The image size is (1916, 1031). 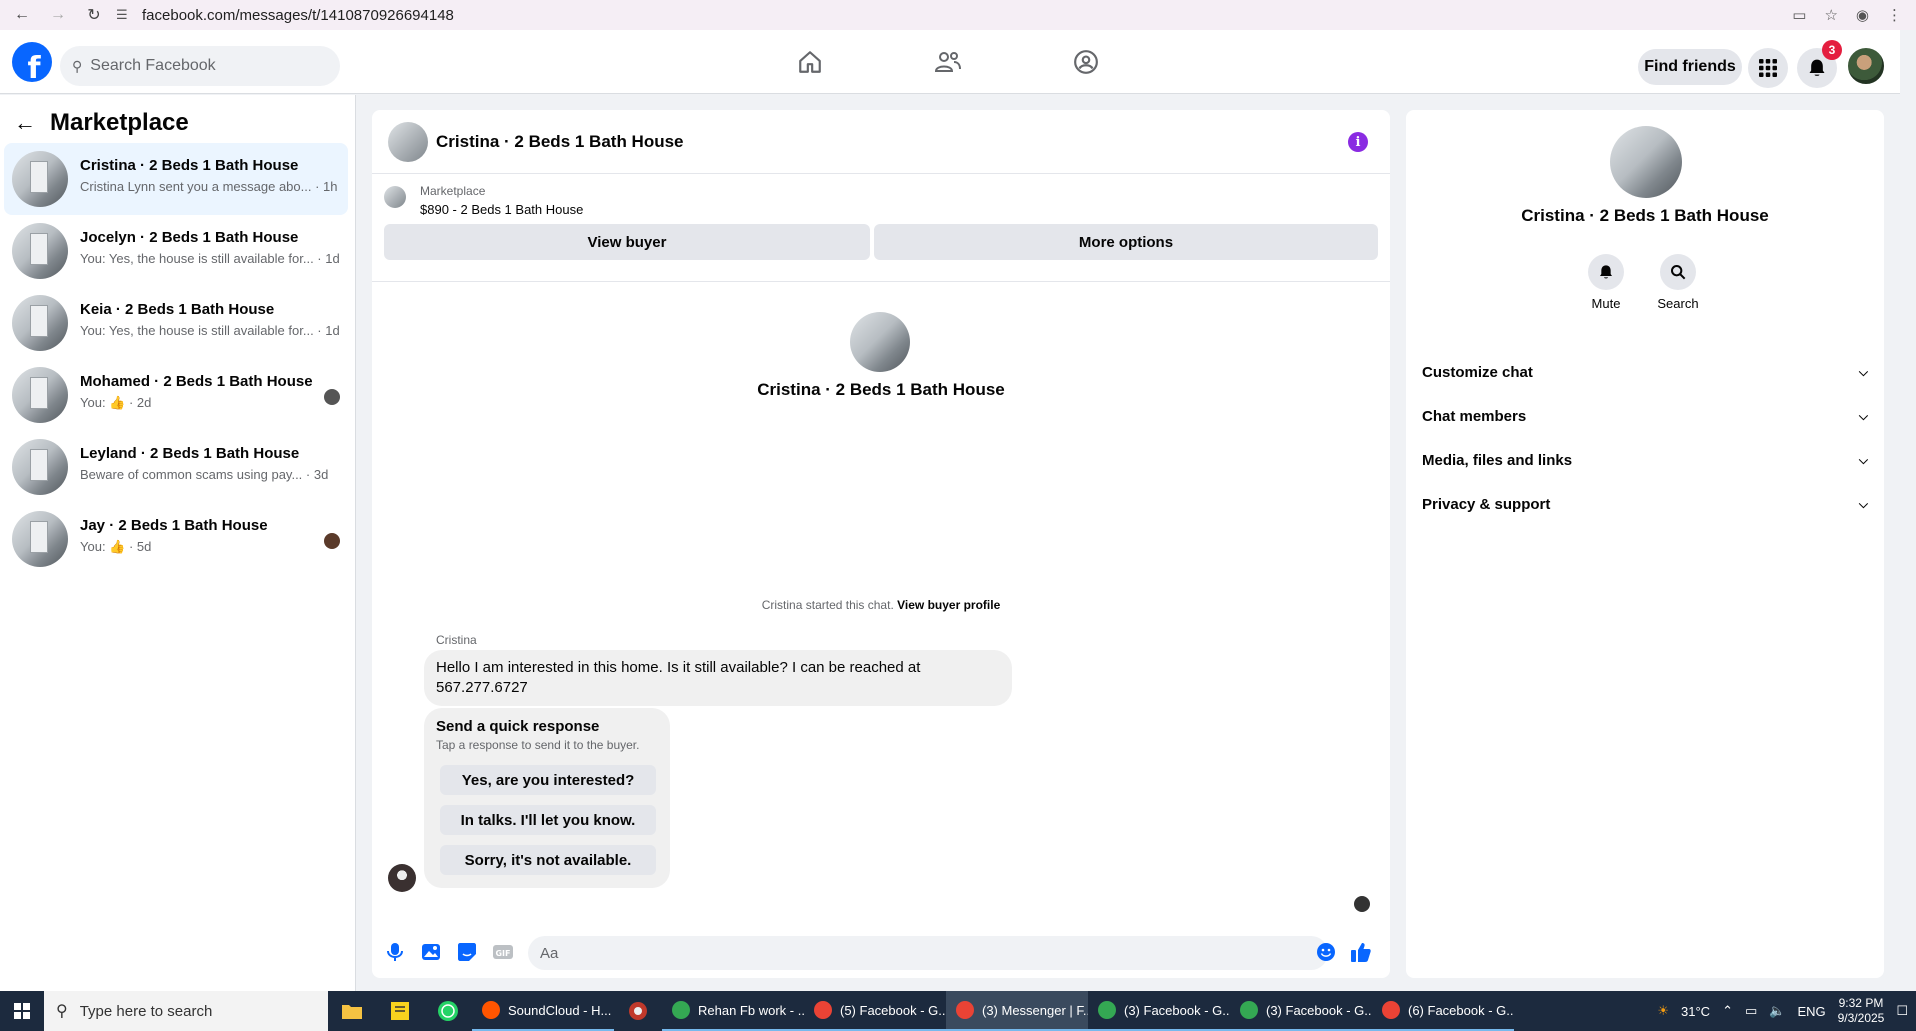 I want to click on find-friends-button: Find friends, so click(x=1690, y=67).